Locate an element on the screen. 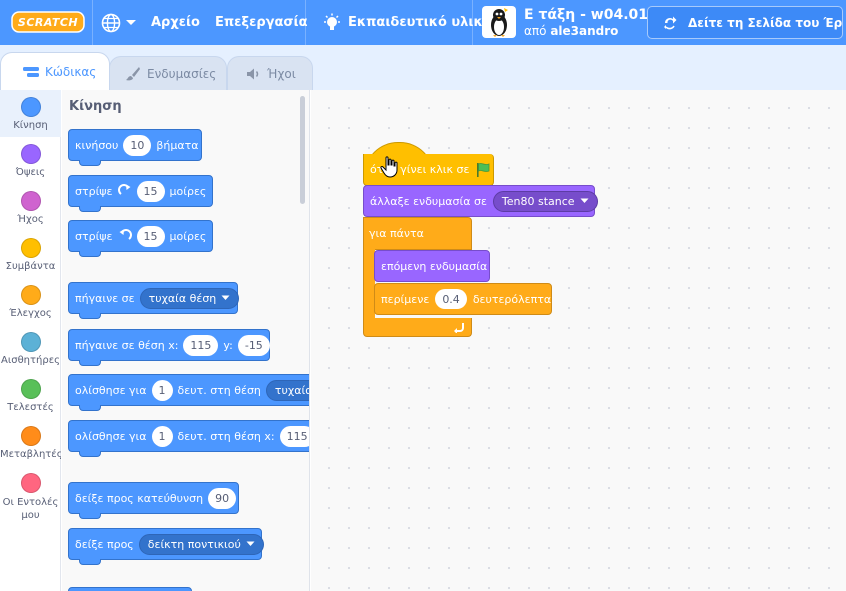 Image resolution: width=846 pixels, height=591 pixels. file-menu: Αρχείο is located at coordinates (175, 22).